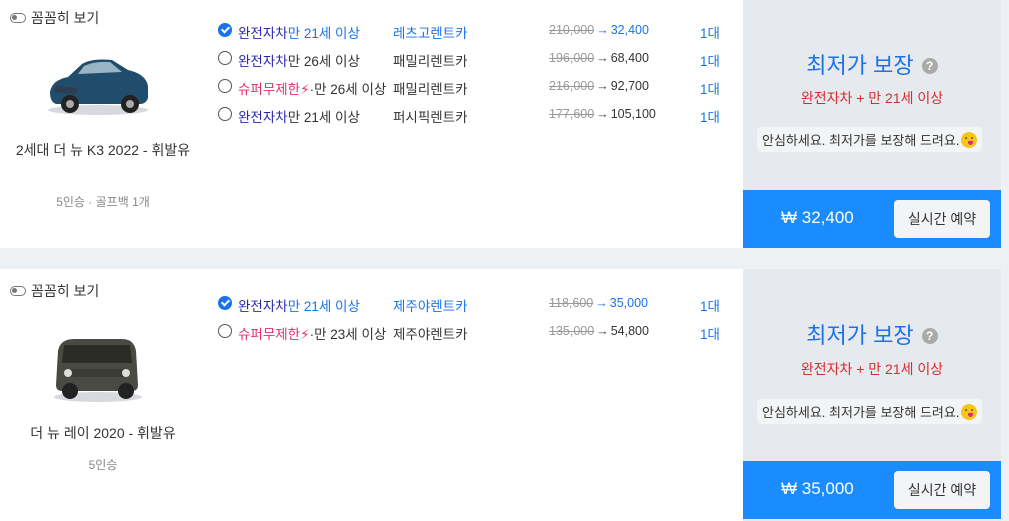 The width and height of the screenshot is (1009, 521). Describe the element at coordinates (103, 150) in the screenshot. I see `car-name: 2세대 더 뉴 K3 2022 - 휘발유` at that location.